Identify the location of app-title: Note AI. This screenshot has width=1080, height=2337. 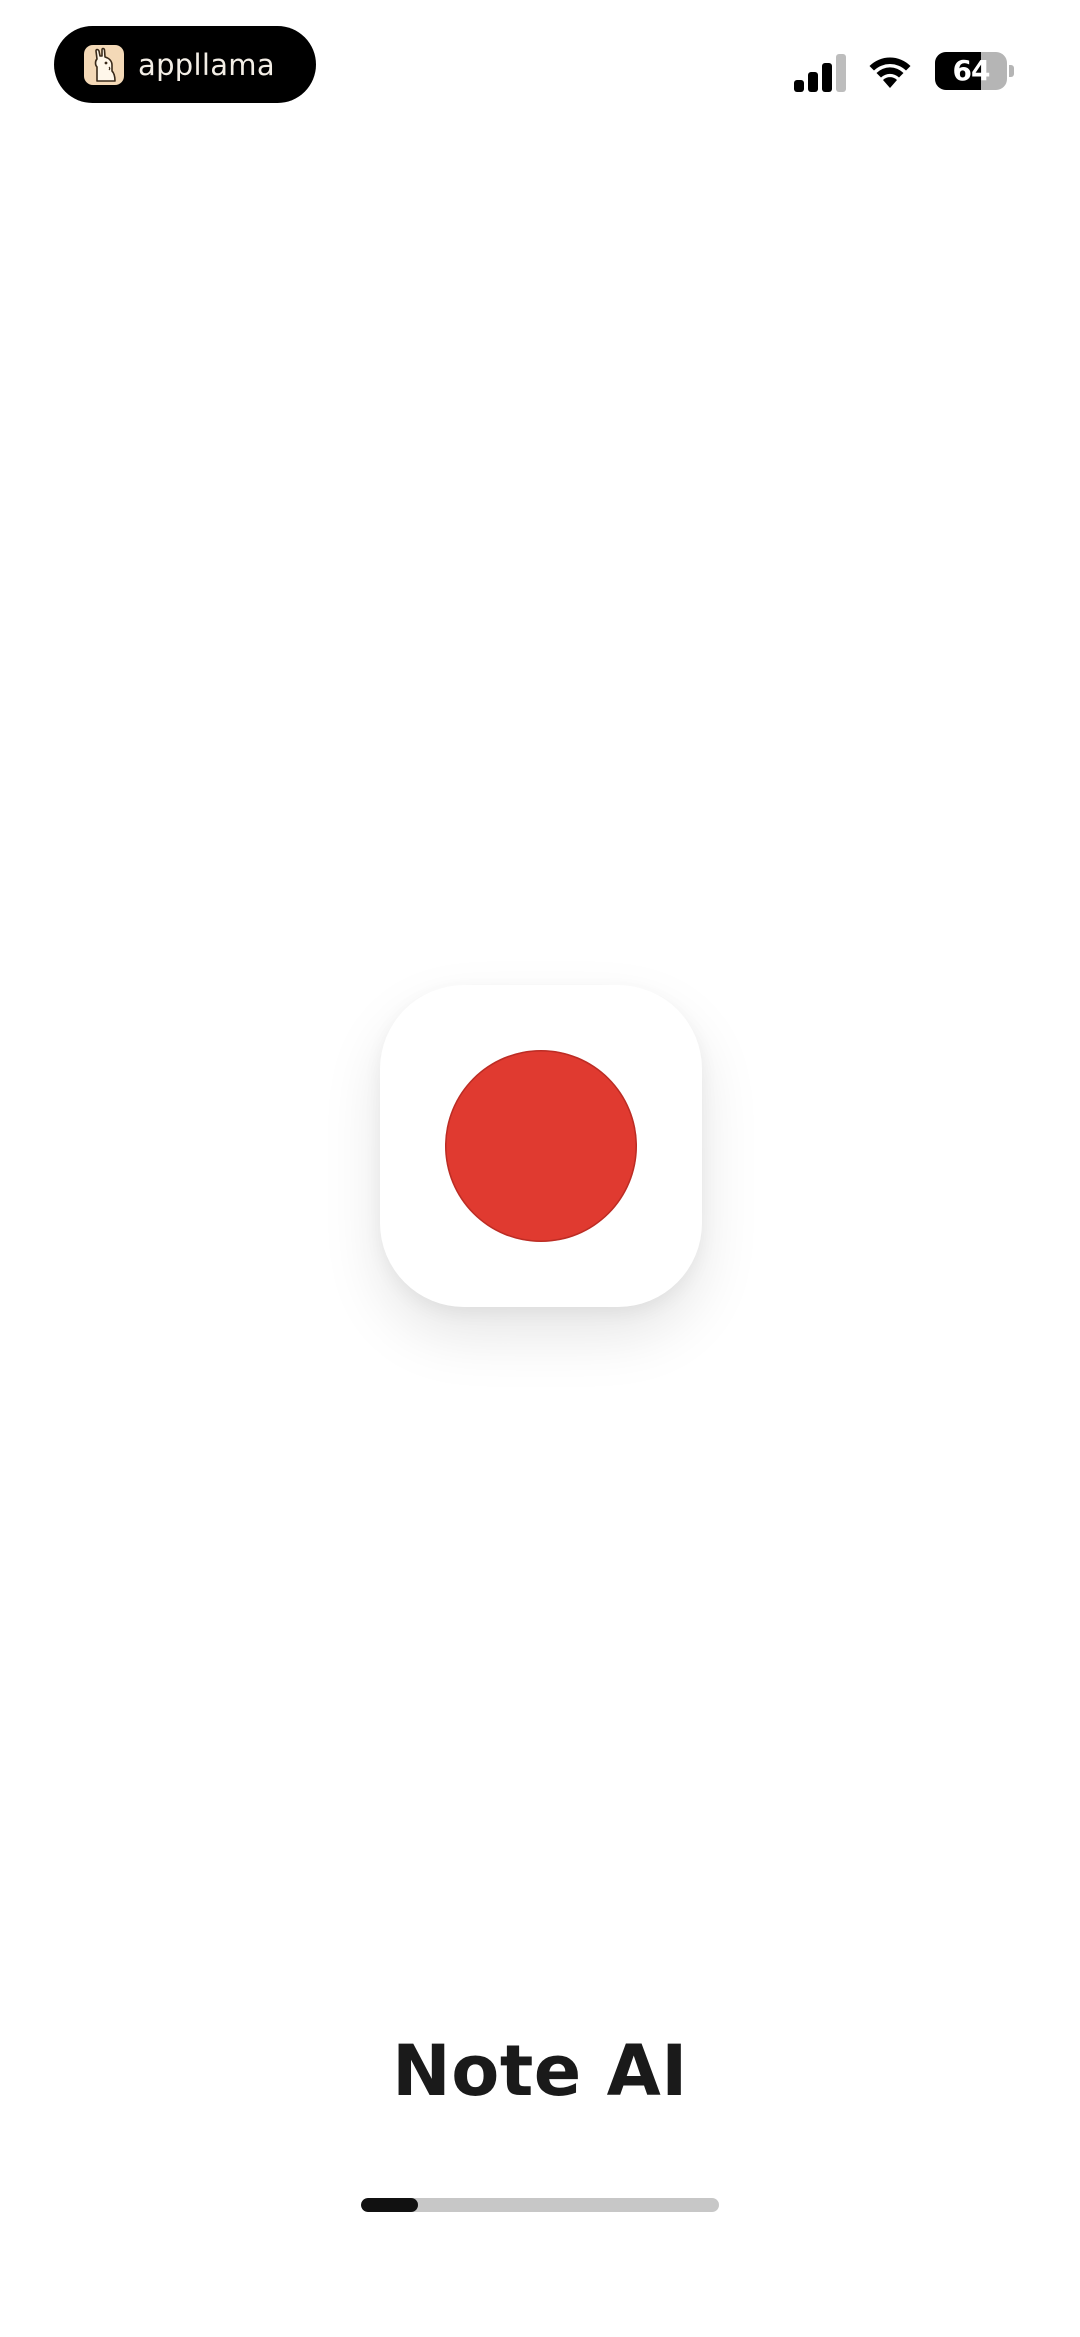
(540, 2071).